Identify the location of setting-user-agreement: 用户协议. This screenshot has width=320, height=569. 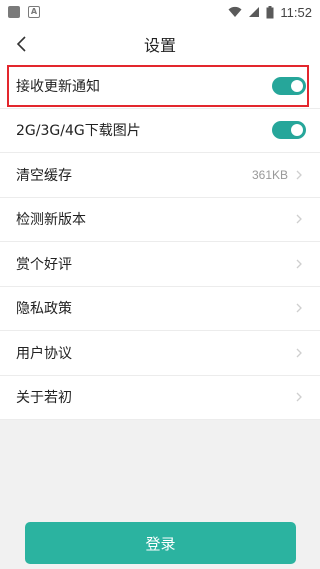
(160, 353).